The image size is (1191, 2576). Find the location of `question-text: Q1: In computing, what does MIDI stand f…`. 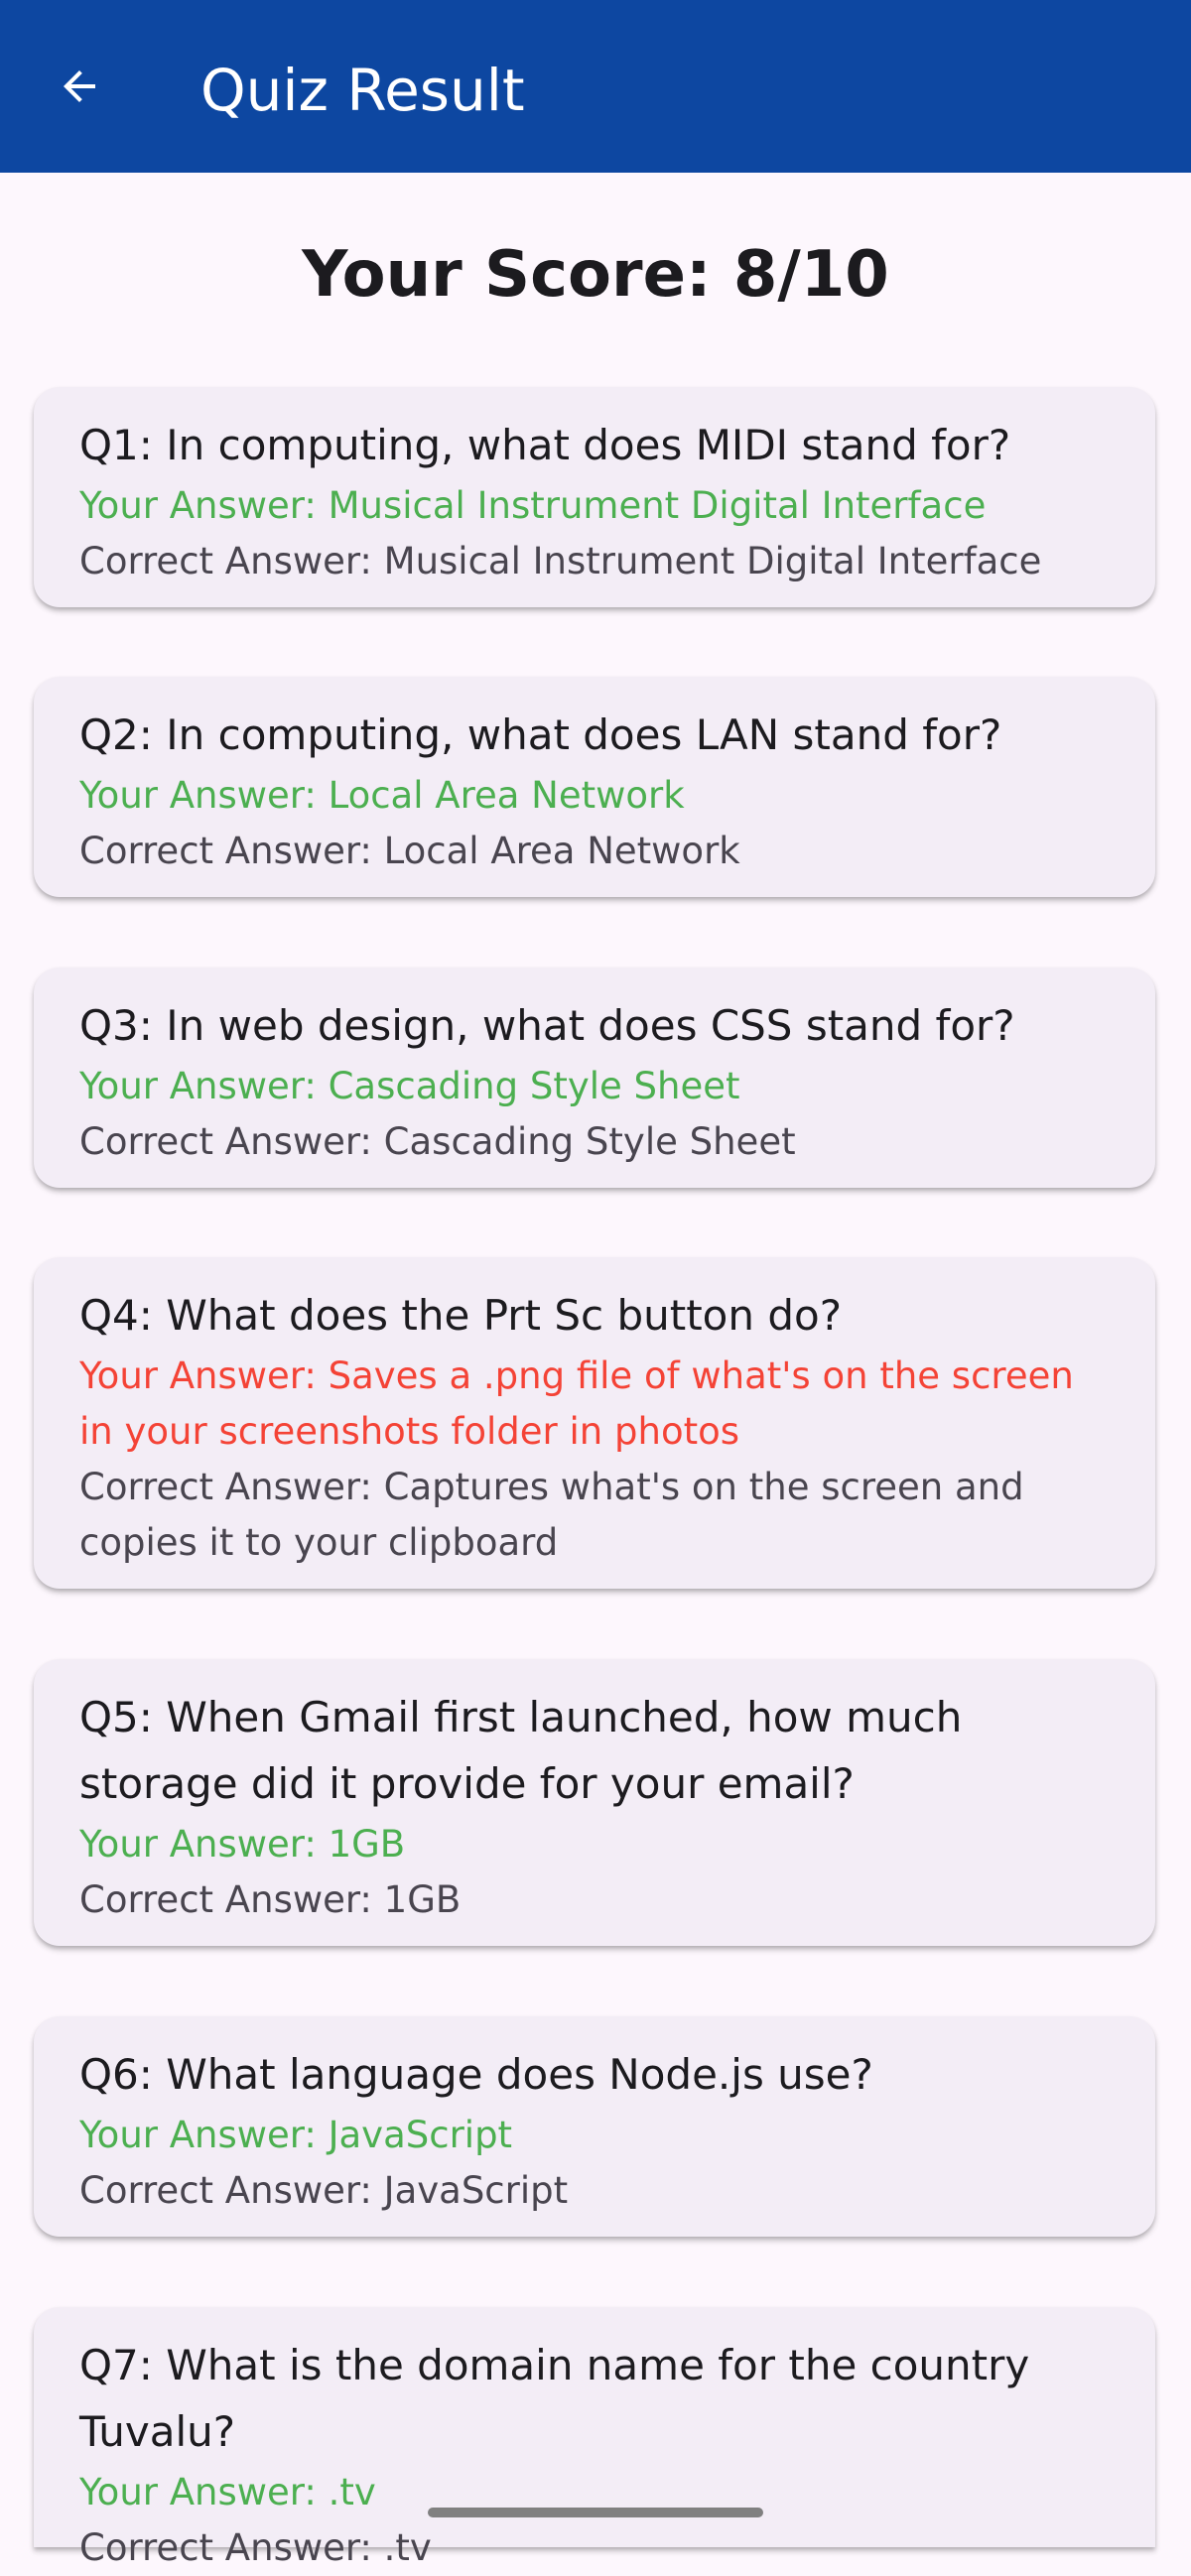

question-text: Q1: In computing, what does MIDI stand f… is located at coordinates (545, 445).